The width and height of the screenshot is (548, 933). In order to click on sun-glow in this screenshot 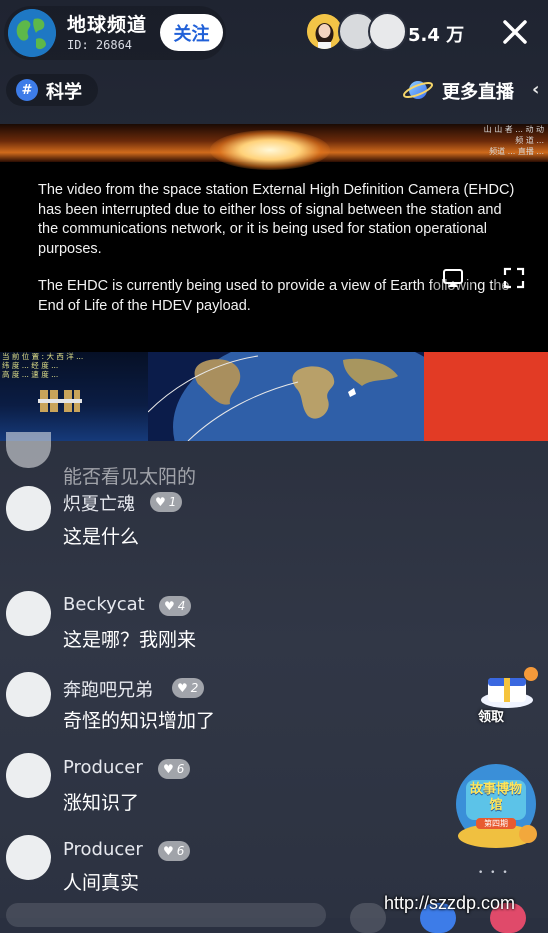, I will do `click(270, 150)`.